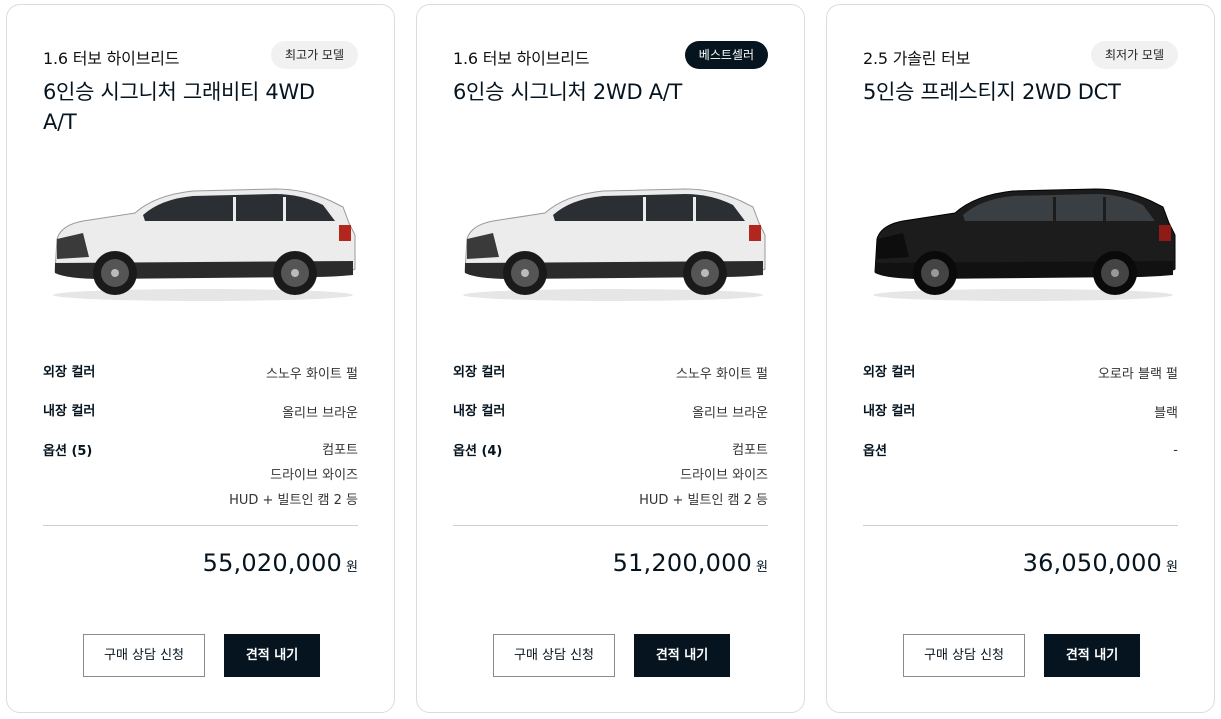 This screenshot has width=1221, height=719. I want to click on options-label: 옵션 (5), so click(68, 451).